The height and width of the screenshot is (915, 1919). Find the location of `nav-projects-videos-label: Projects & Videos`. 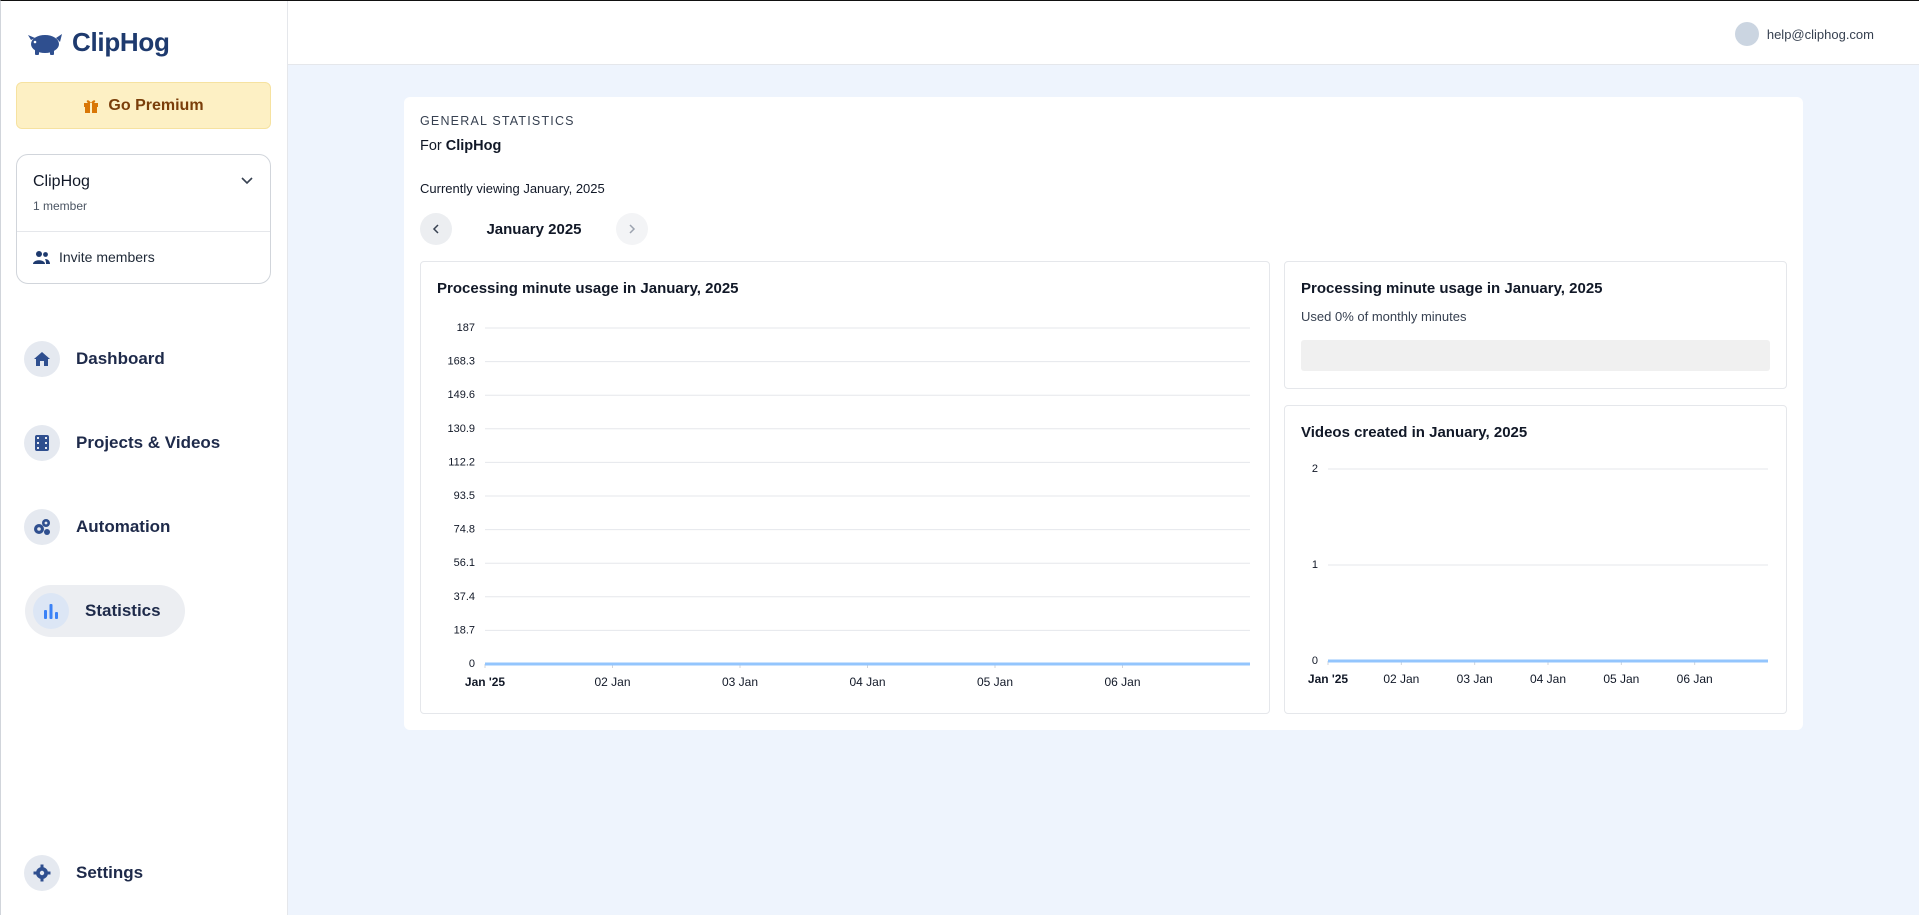

nav-projects-videos-label: Projects & Videos is located at coordinates (148, 442).